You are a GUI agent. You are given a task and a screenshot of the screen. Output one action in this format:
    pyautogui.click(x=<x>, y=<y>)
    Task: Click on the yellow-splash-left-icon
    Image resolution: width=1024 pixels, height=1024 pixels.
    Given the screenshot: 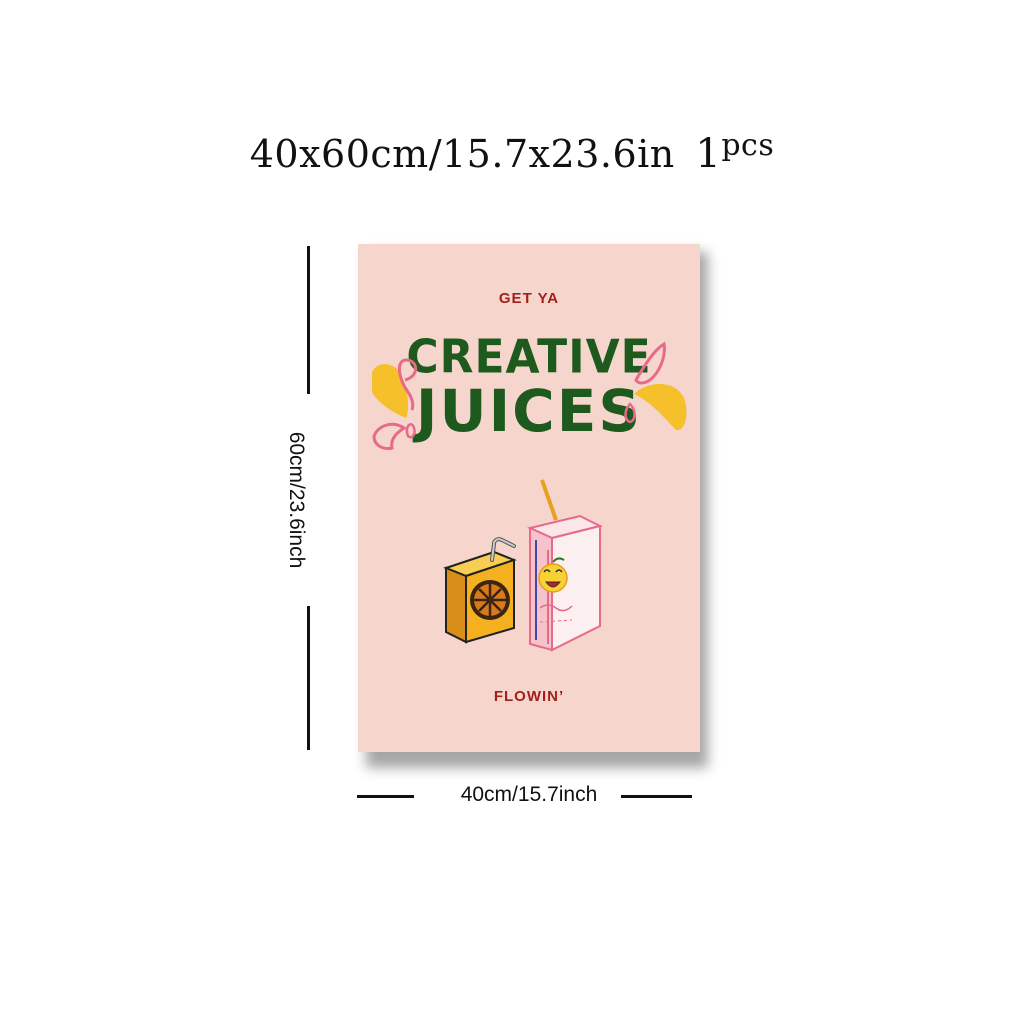 What is the action you would take?
    pyautogui.click(x=390, y=391)
    